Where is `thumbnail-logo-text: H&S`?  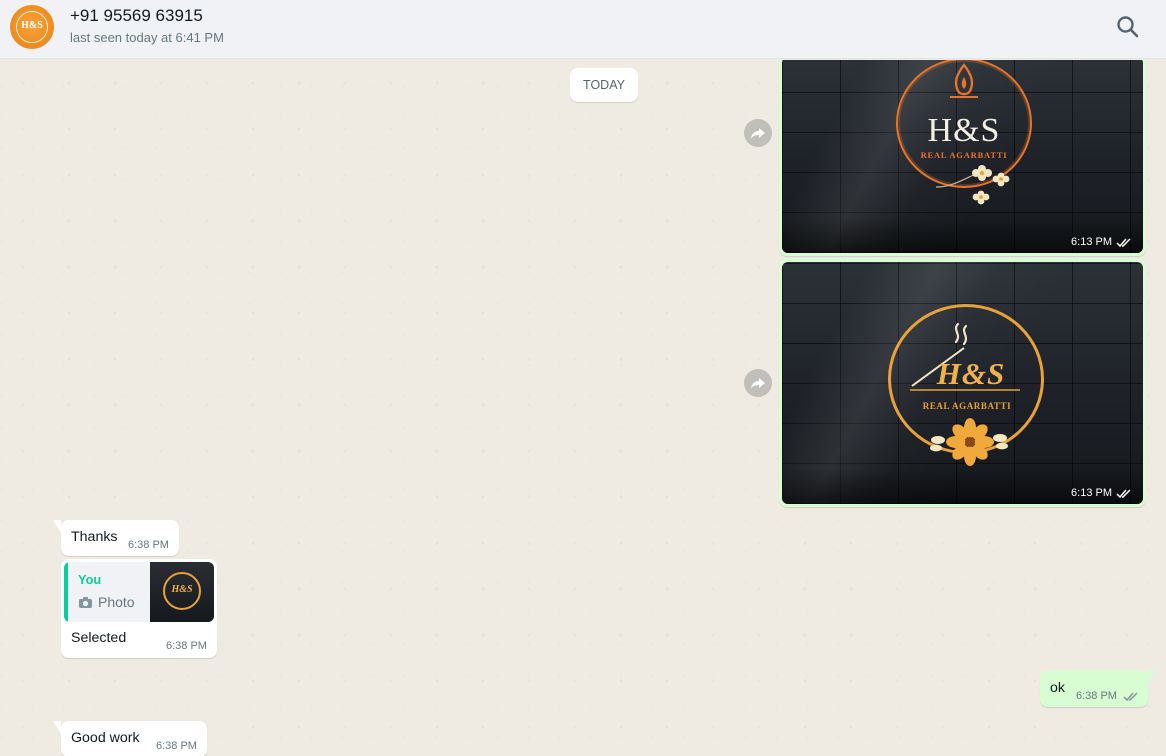 thumbnail-logo-text: H&S is located at coordinates (182, 589).